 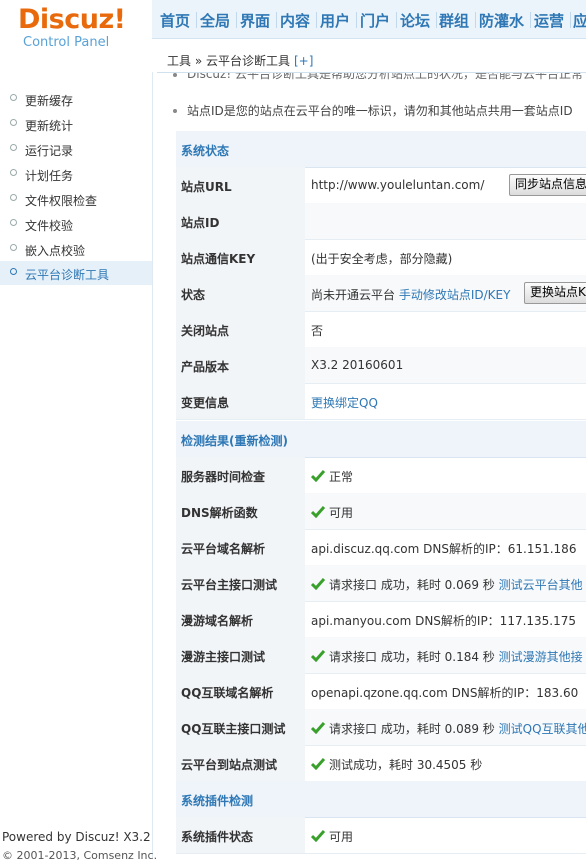 I want to click on row-status: 状态 尚未开通云平台 手动修改站点ID/KEY 更换站点K, so click(x=381, y=293).